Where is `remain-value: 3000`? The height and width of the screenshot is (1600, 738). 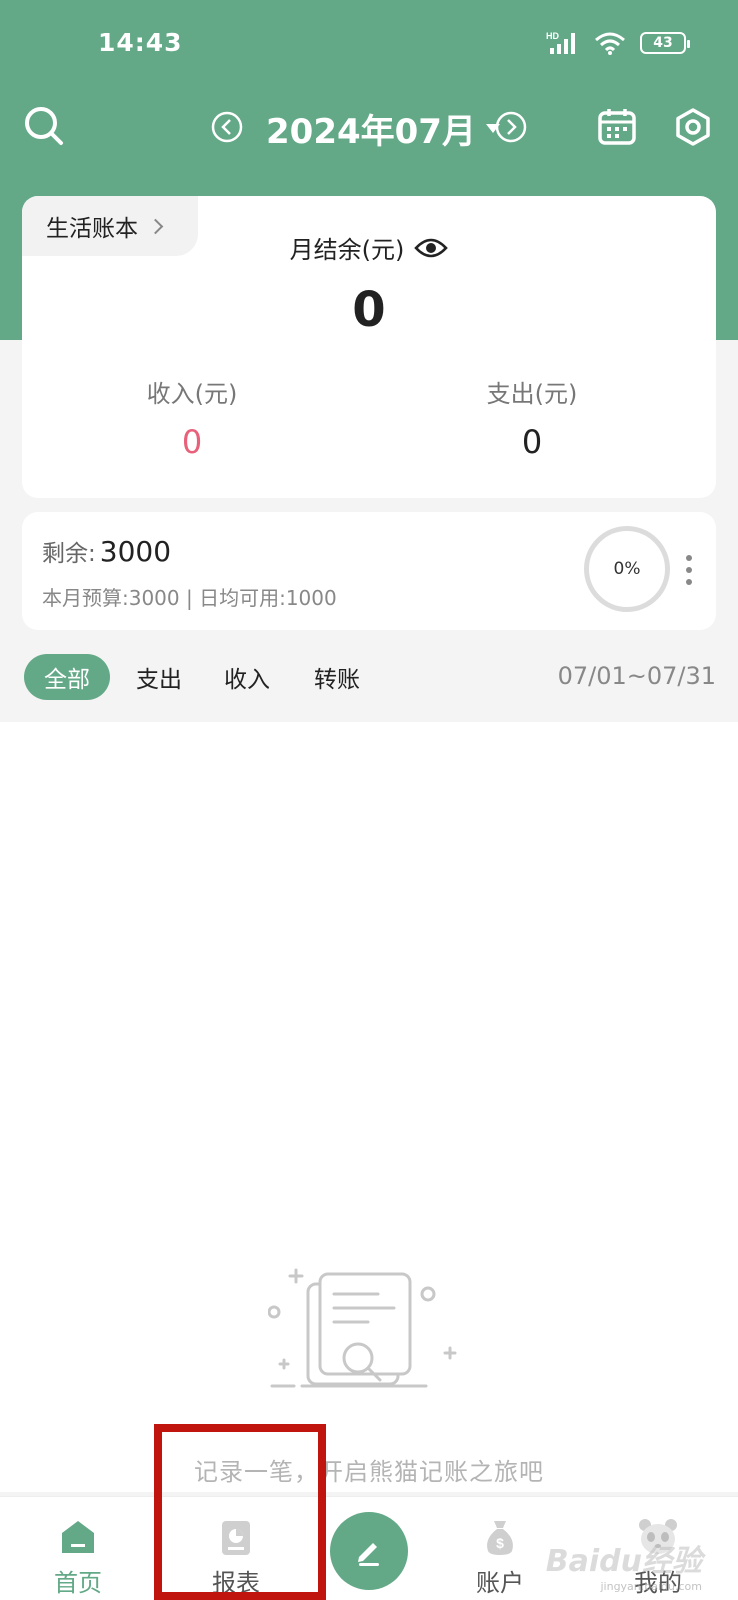 remain-value: 3000 is located at coordinates (135, 551).